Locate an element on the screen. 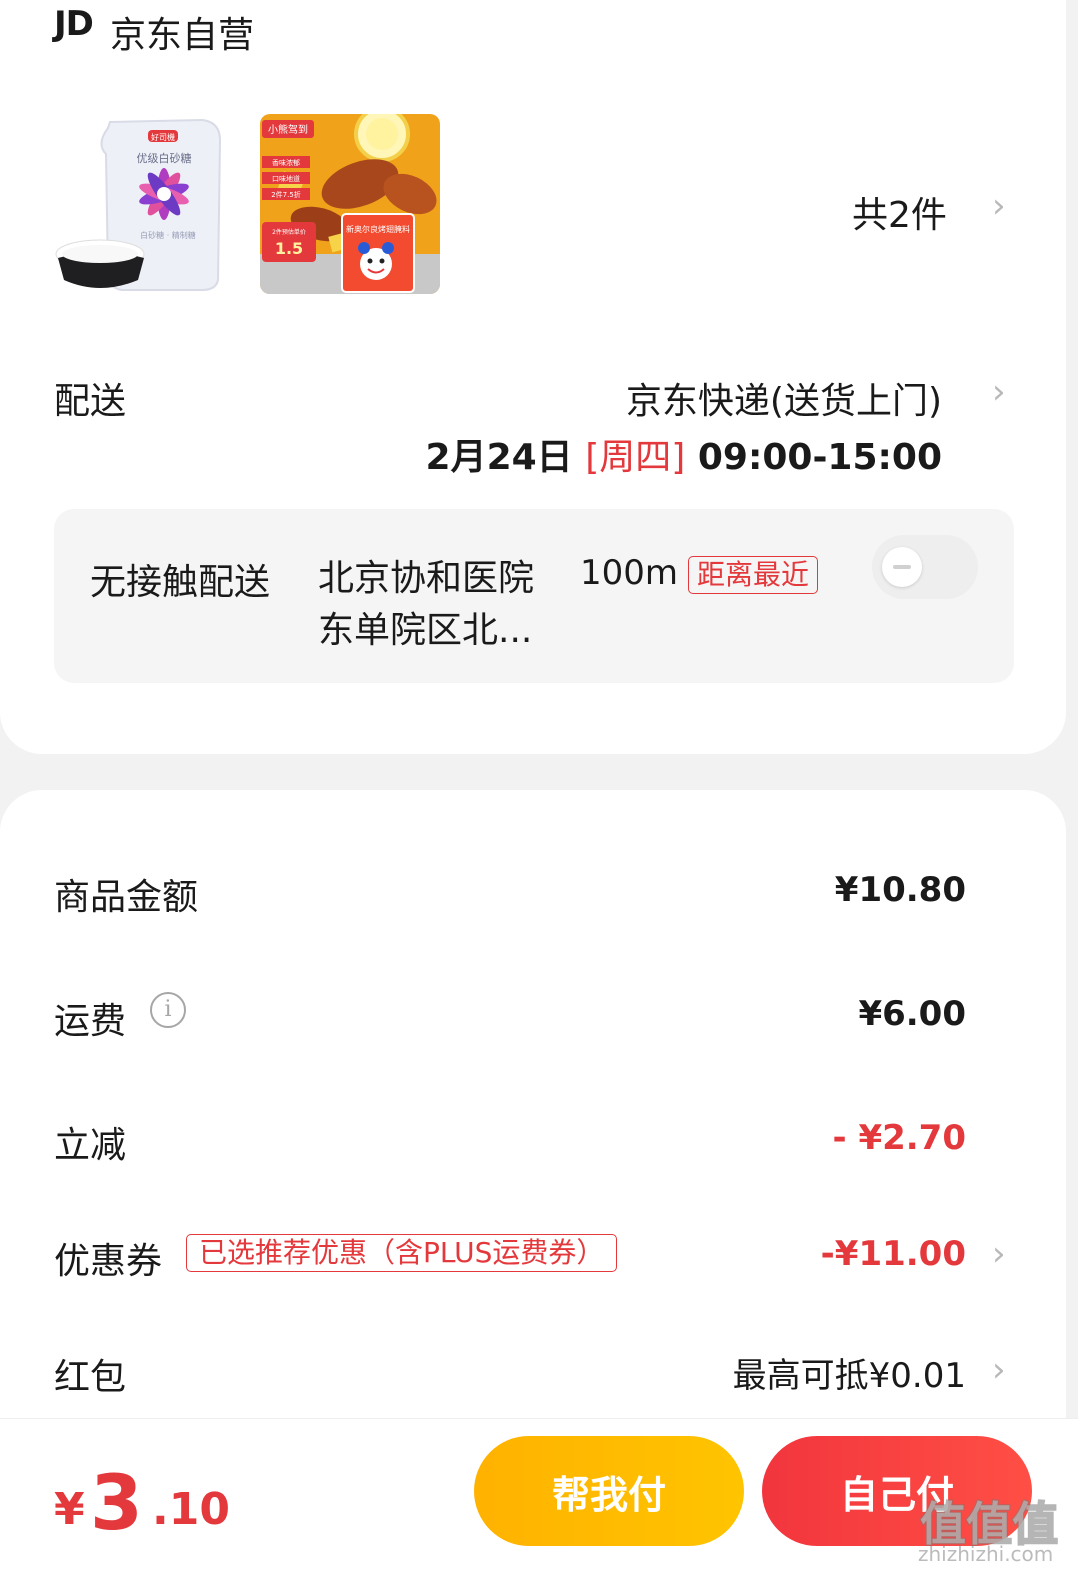 The width and height of the screenshot is (1078, 1586). red-packet-value: 最高可抵¥0.01 is located at coordinates (849, 1372).